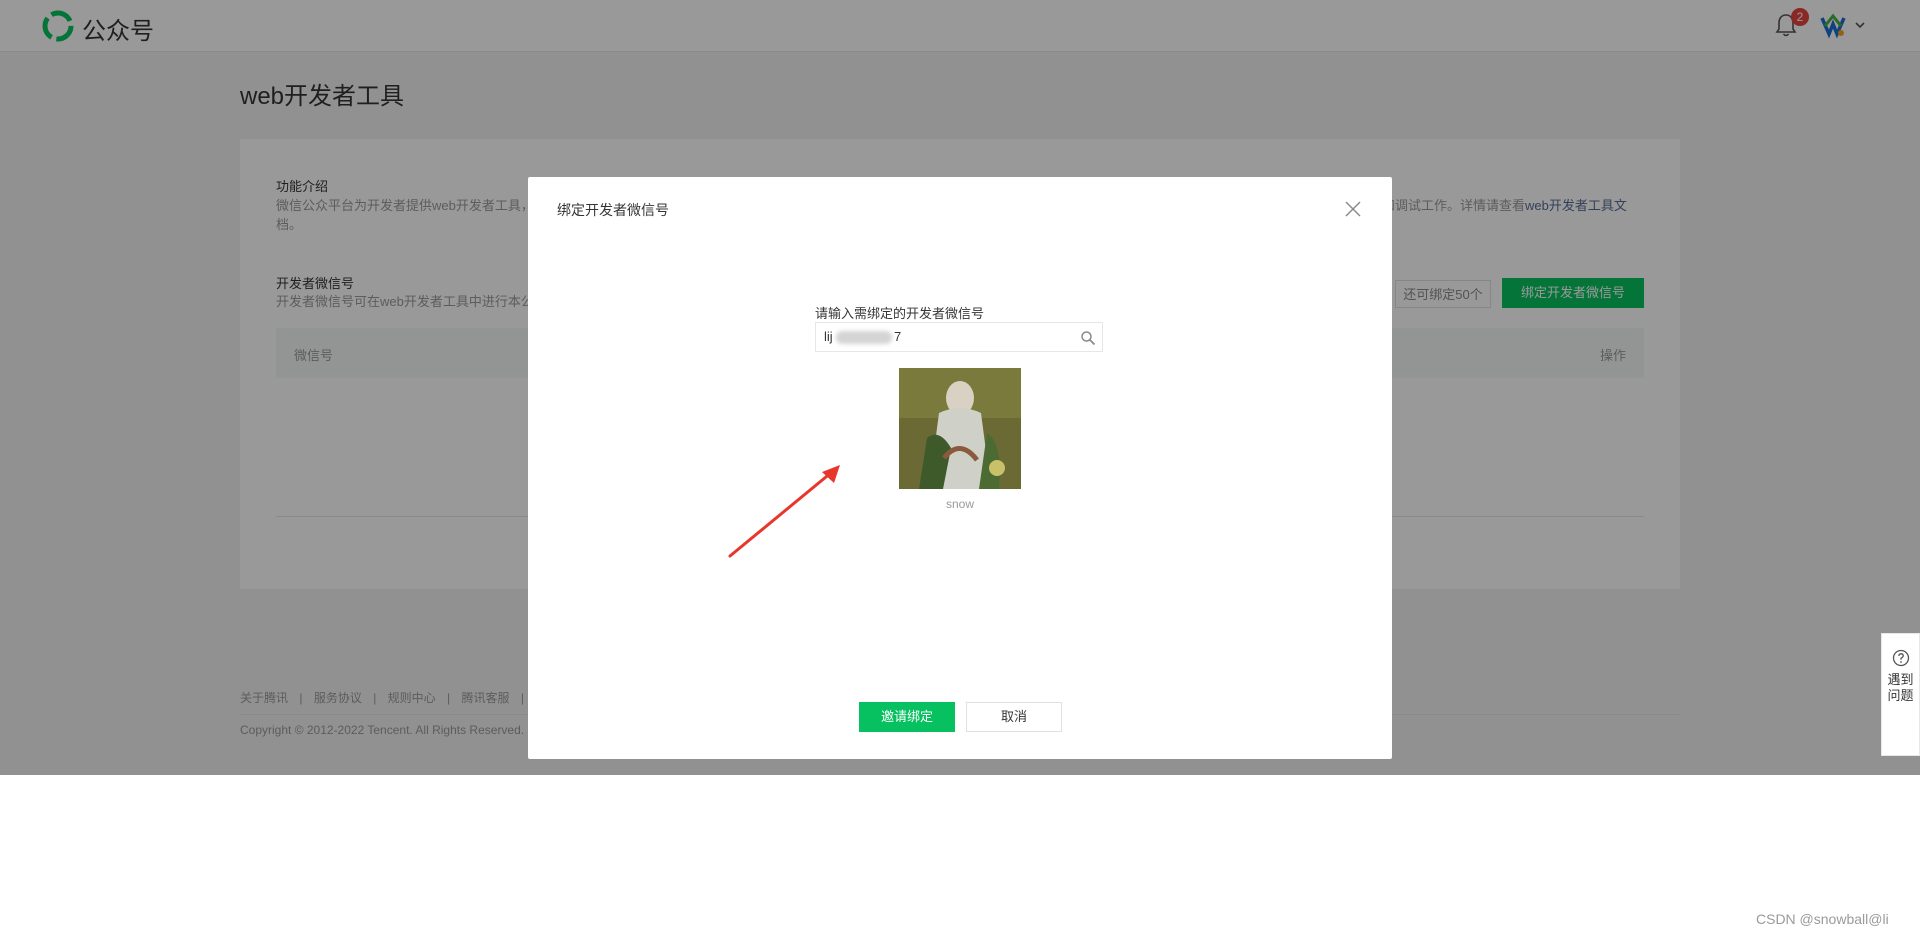 Image resolution: width=1920 pixels, height=937 pixels. I want to click on blurred-text, so click(864, 337).